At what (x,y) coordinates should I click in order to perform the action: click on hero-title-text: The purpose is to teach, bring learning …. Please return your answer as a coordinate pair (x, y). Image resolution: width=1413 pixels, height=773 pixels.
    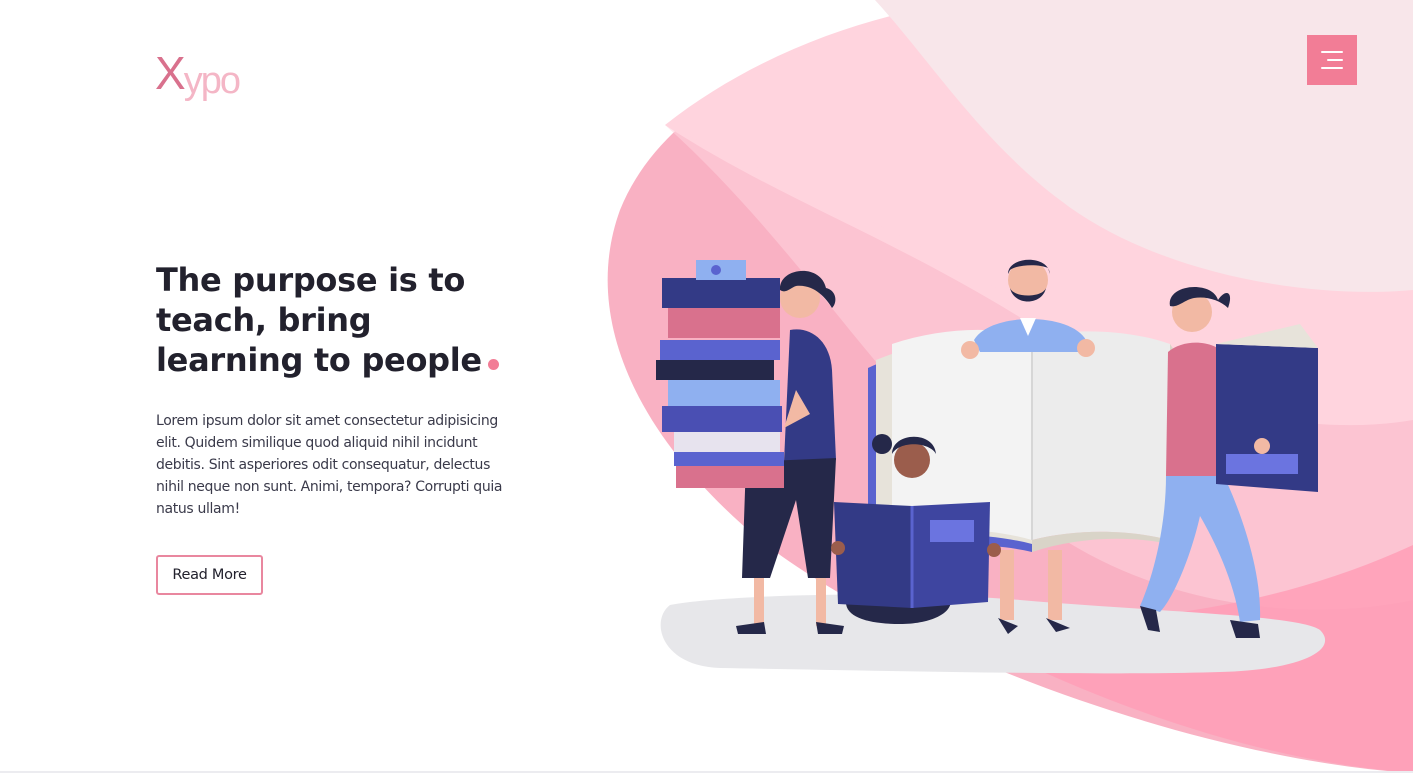
    Looking at the image, I should click on (319, 320).